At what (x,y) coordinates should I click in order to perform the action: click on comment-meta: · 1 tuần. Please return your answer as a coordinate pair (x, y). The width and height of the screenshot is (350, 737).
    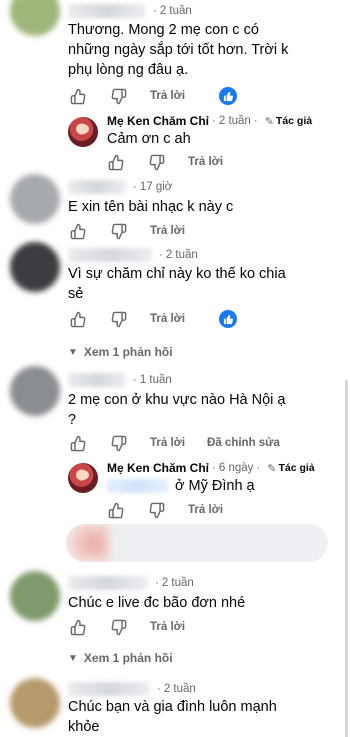
    Looking at the image, I should click on (120, 380).